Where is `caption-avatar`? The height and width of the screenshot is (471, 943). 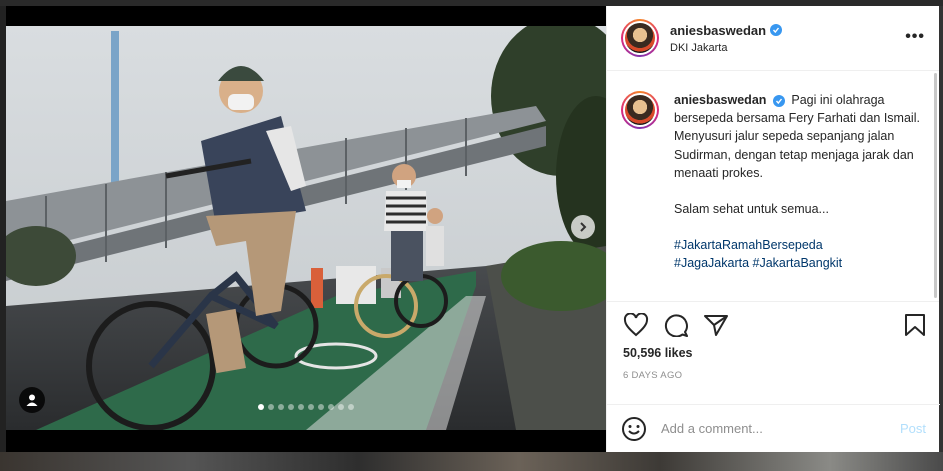
caption-avatar is located at coordinates (640, 110).